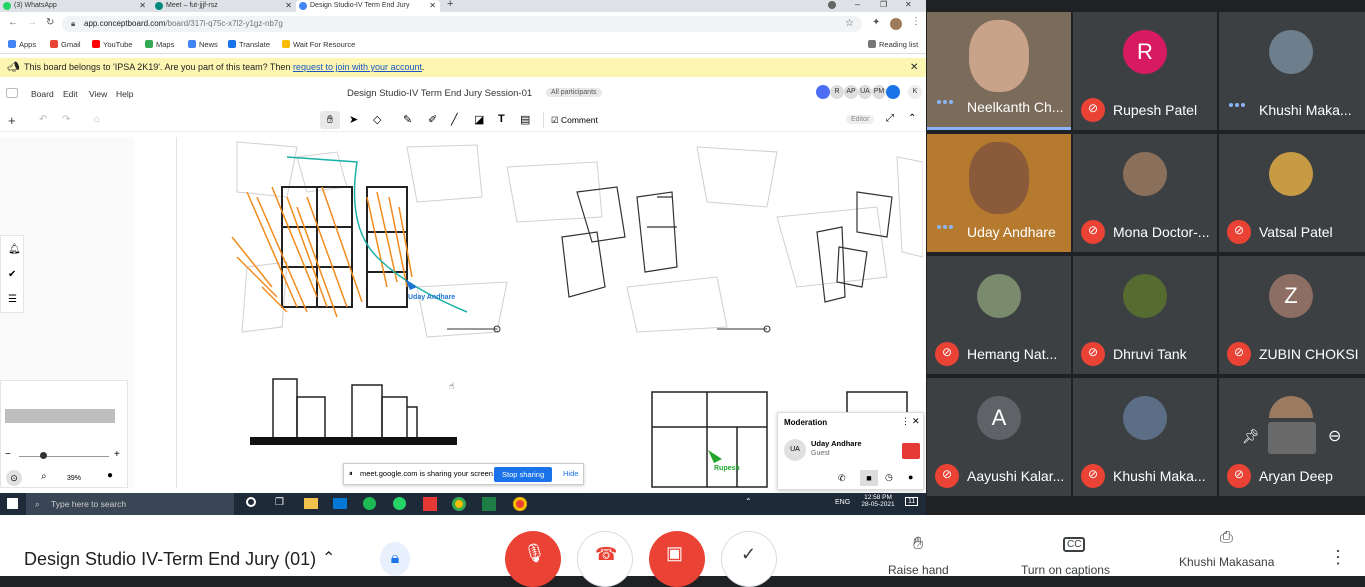 This screenshot has height=587, width=1365. Describe the element at coordinates (883, 4) in the screenshot. I see `maximize-icon: ❐` at that location.